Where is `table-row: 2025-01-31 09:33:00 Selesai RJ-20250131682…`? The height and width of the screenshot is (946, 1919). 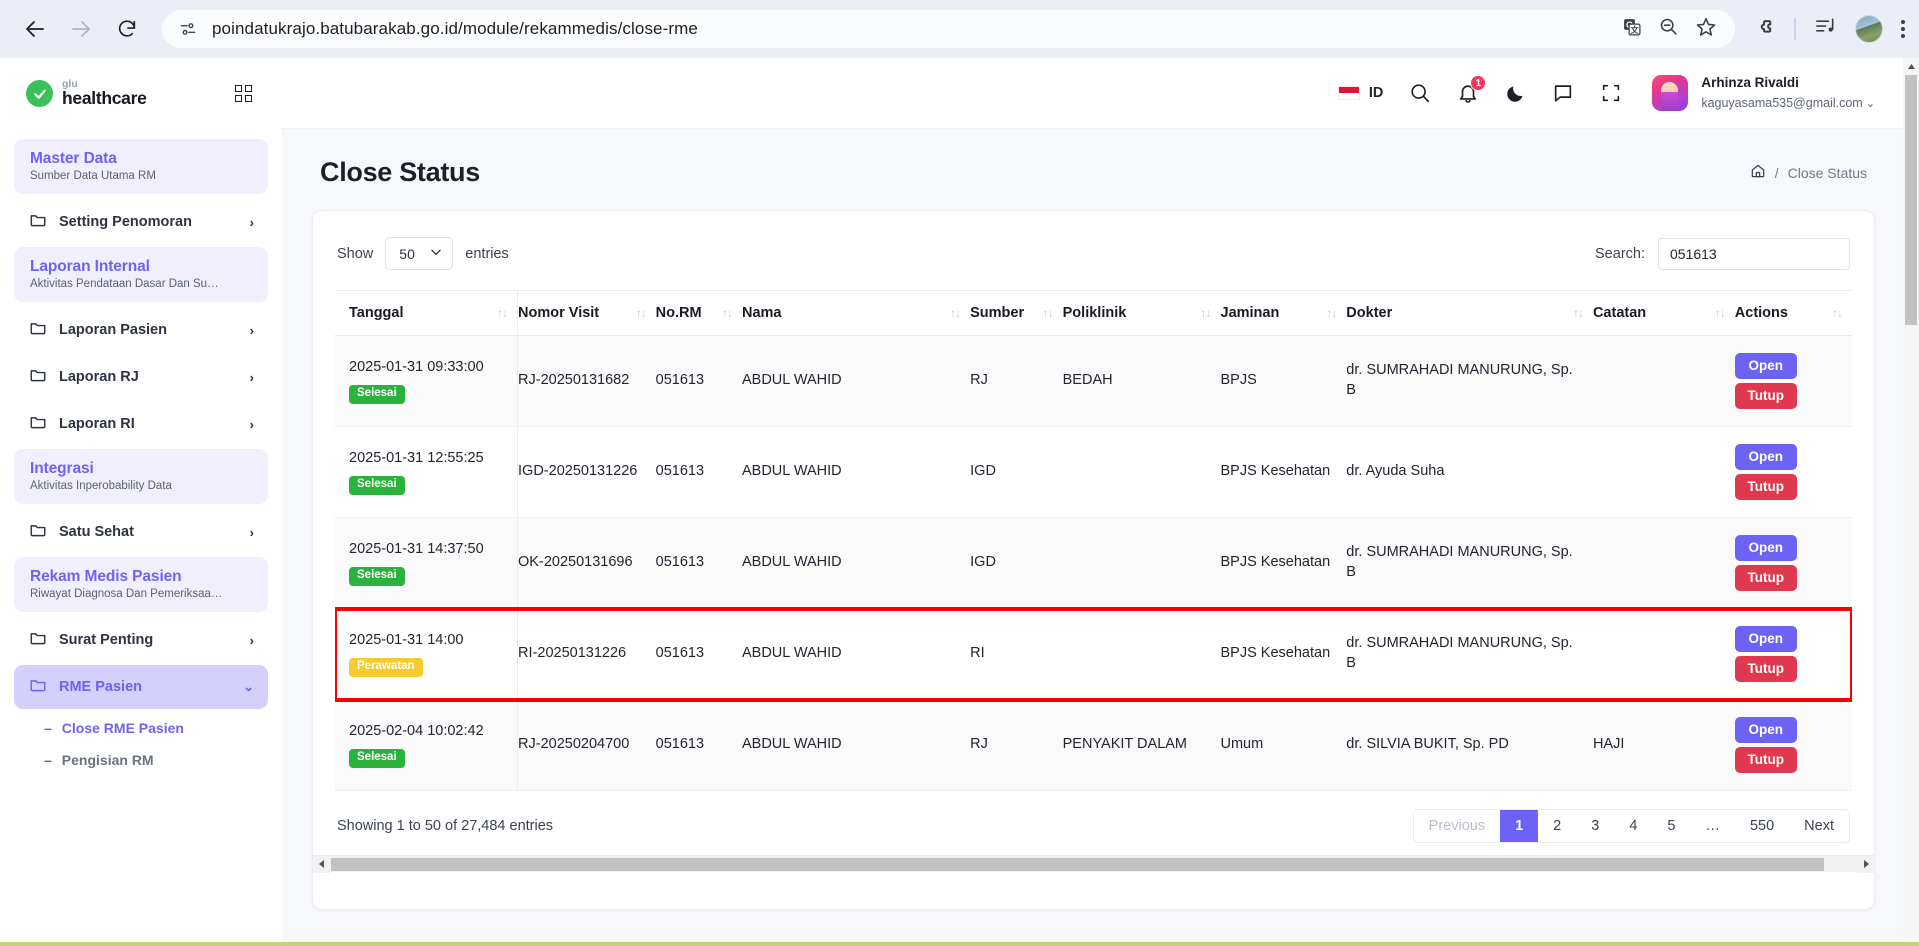 table-row: 2025-01-31 09:33:00 Selesai RJ-20250131682… is located at coordinates (1093, 381).